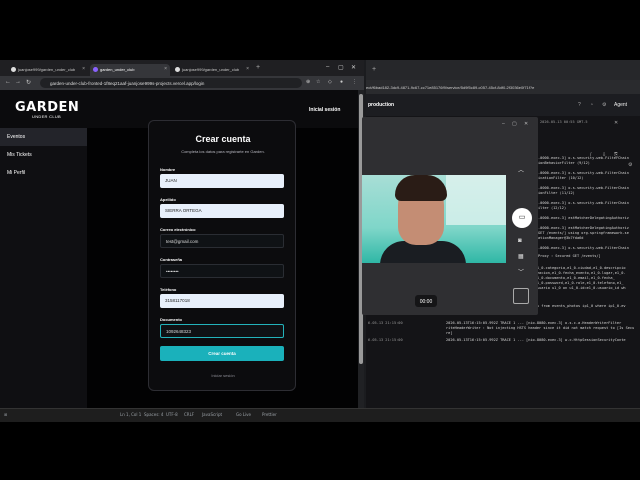  Describe the element at coordinates (520, 241) in the screenshot. I see `camera-icon: ◙` at that location.